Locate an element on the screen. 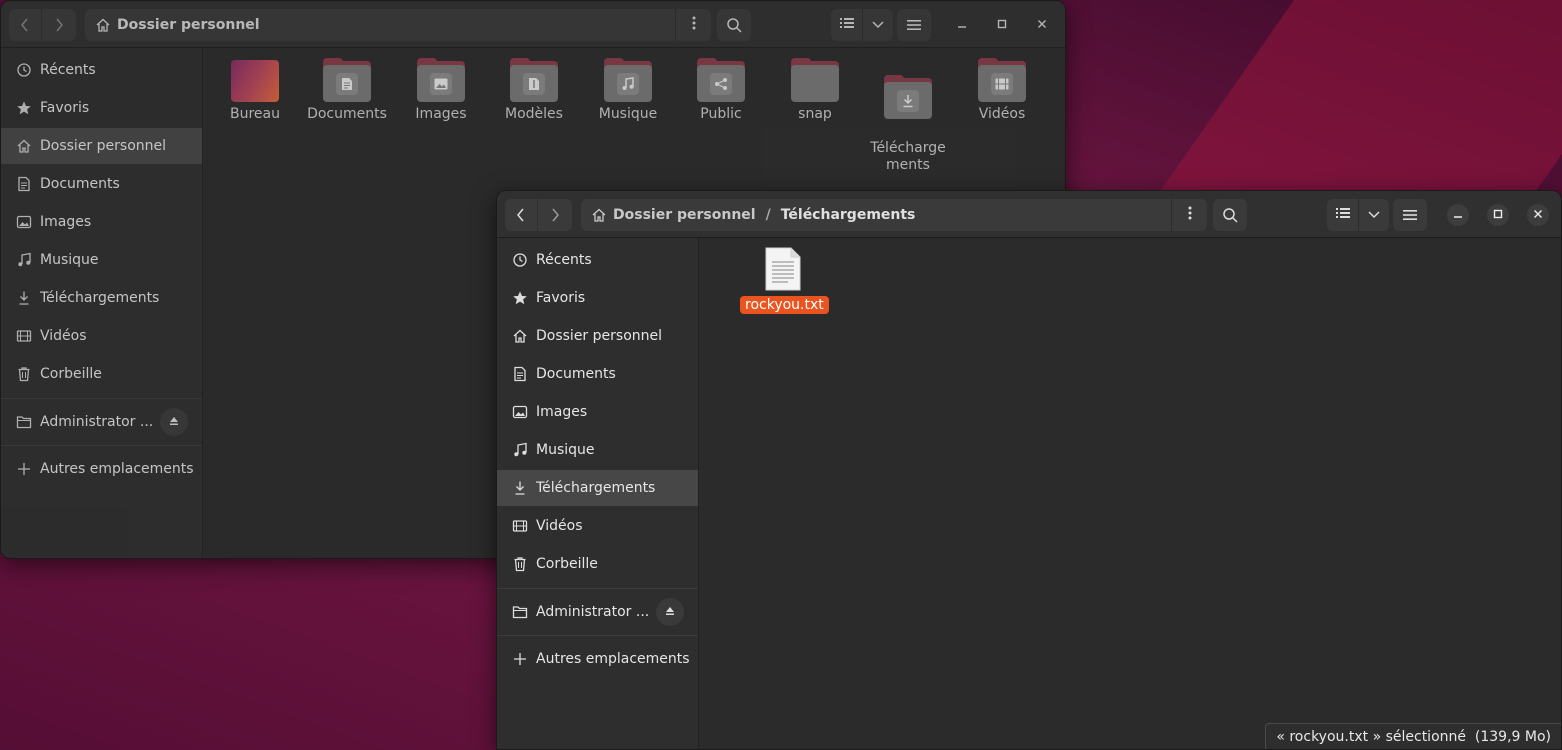 Image resolution: width=1562 pixels, height=750 pixels. hamburger-icon is located at coordinates (1410, 215).